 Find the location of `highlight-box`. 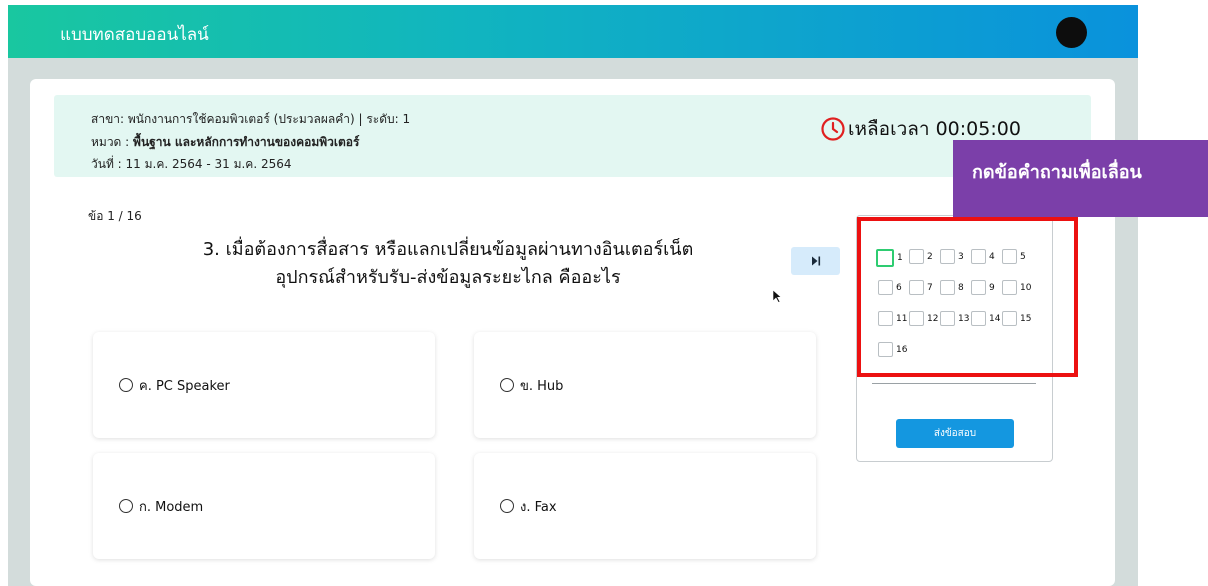

highlight-box is located at coordinates (967, 297).